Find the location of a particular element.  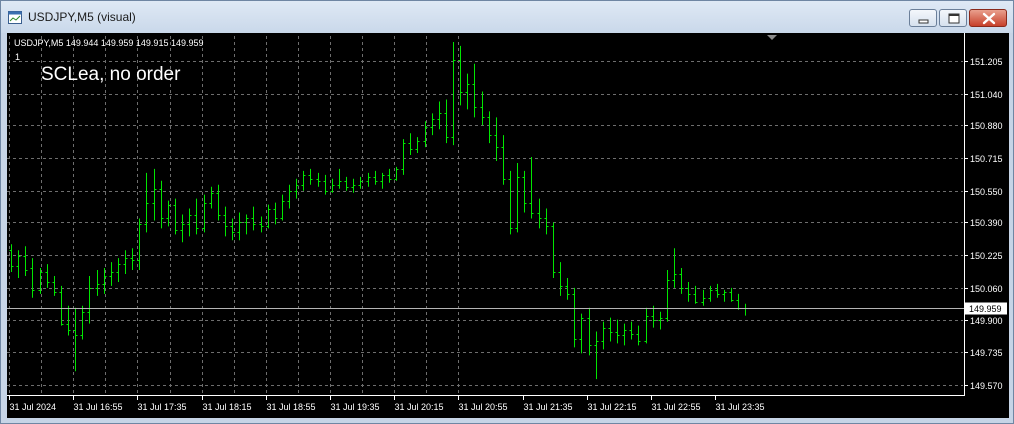

price-tick-label: 151.205 is located at coordinates (986, 62).